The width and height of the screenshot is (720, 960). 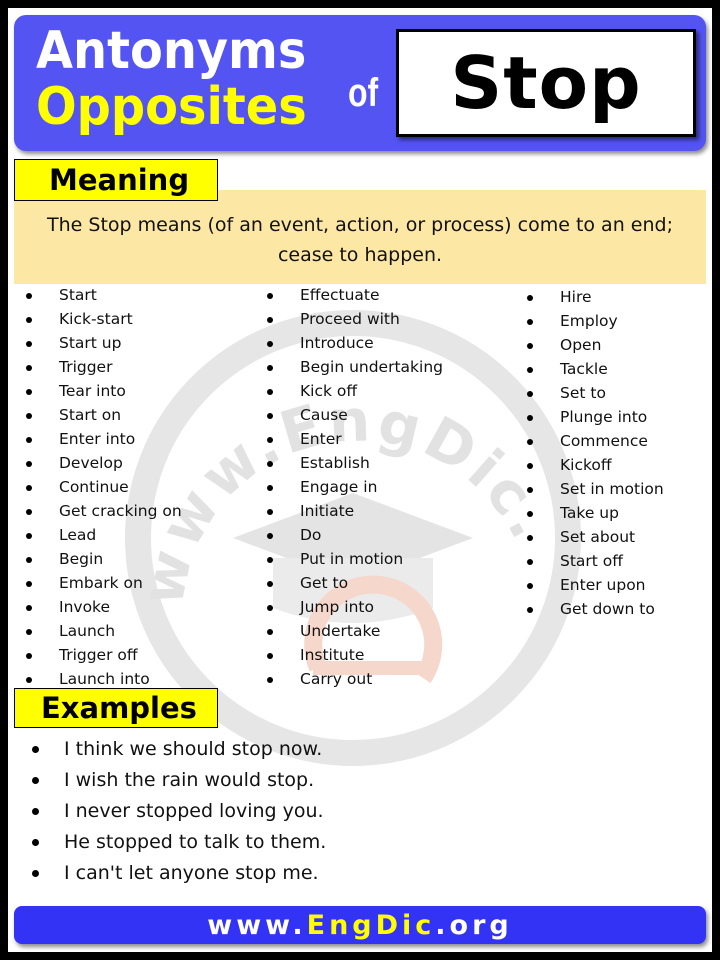 I want to click on list-item: Take up, so click(x=590, y=513).